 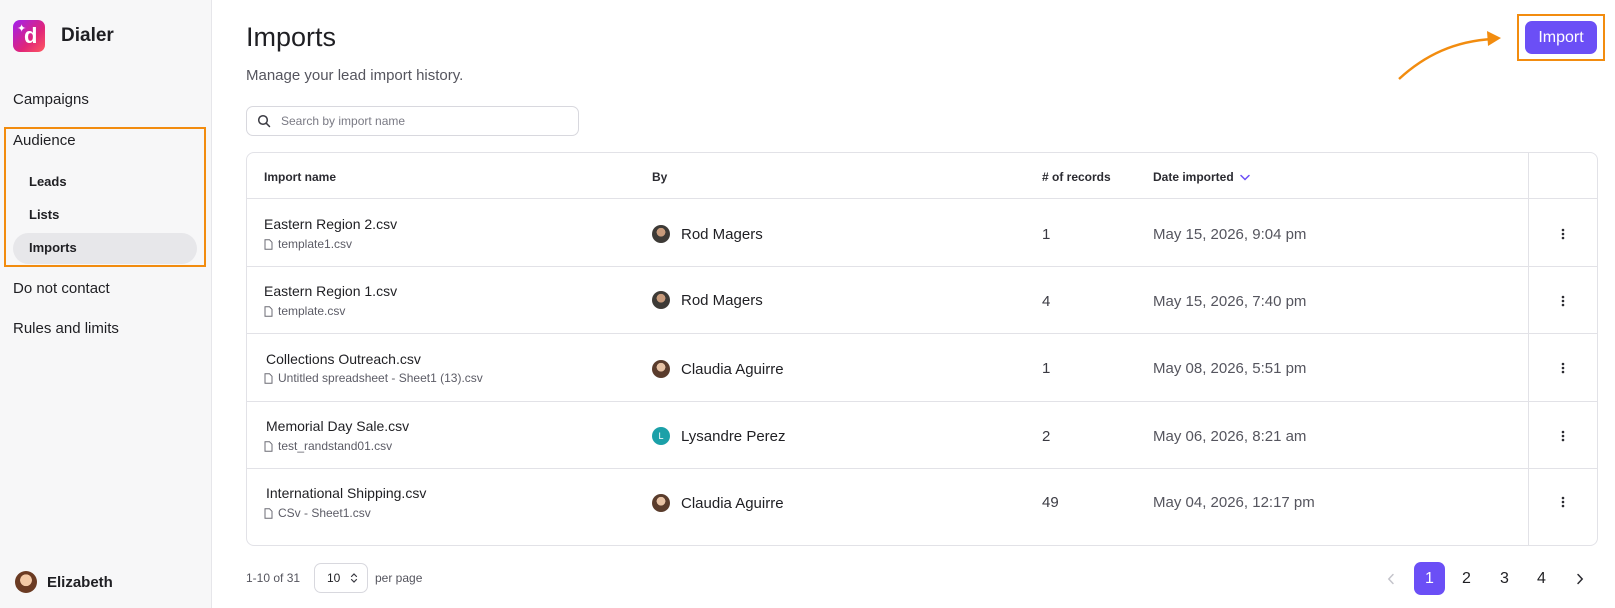 I want to click on sidebar-item-imports: Imports, so click(x=53, y=247).